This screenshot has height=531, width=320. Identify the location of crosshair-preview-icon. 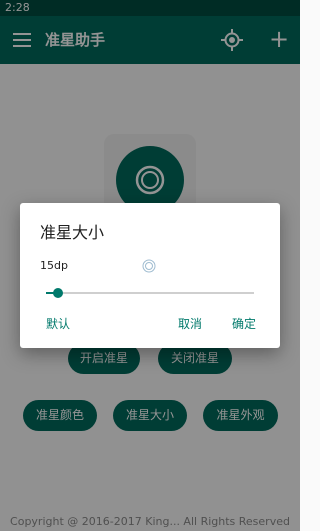
(149, 265).